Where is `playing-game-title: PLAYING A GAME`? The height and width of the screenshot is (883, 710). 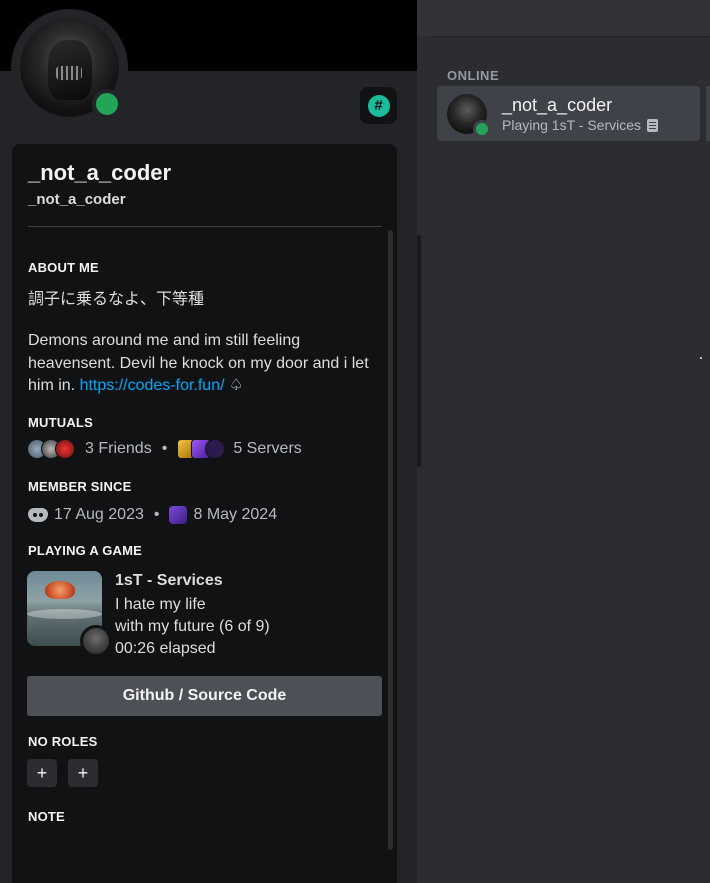
playing-game-title: PLAYING A GAME is located at coordinates (85, 550).